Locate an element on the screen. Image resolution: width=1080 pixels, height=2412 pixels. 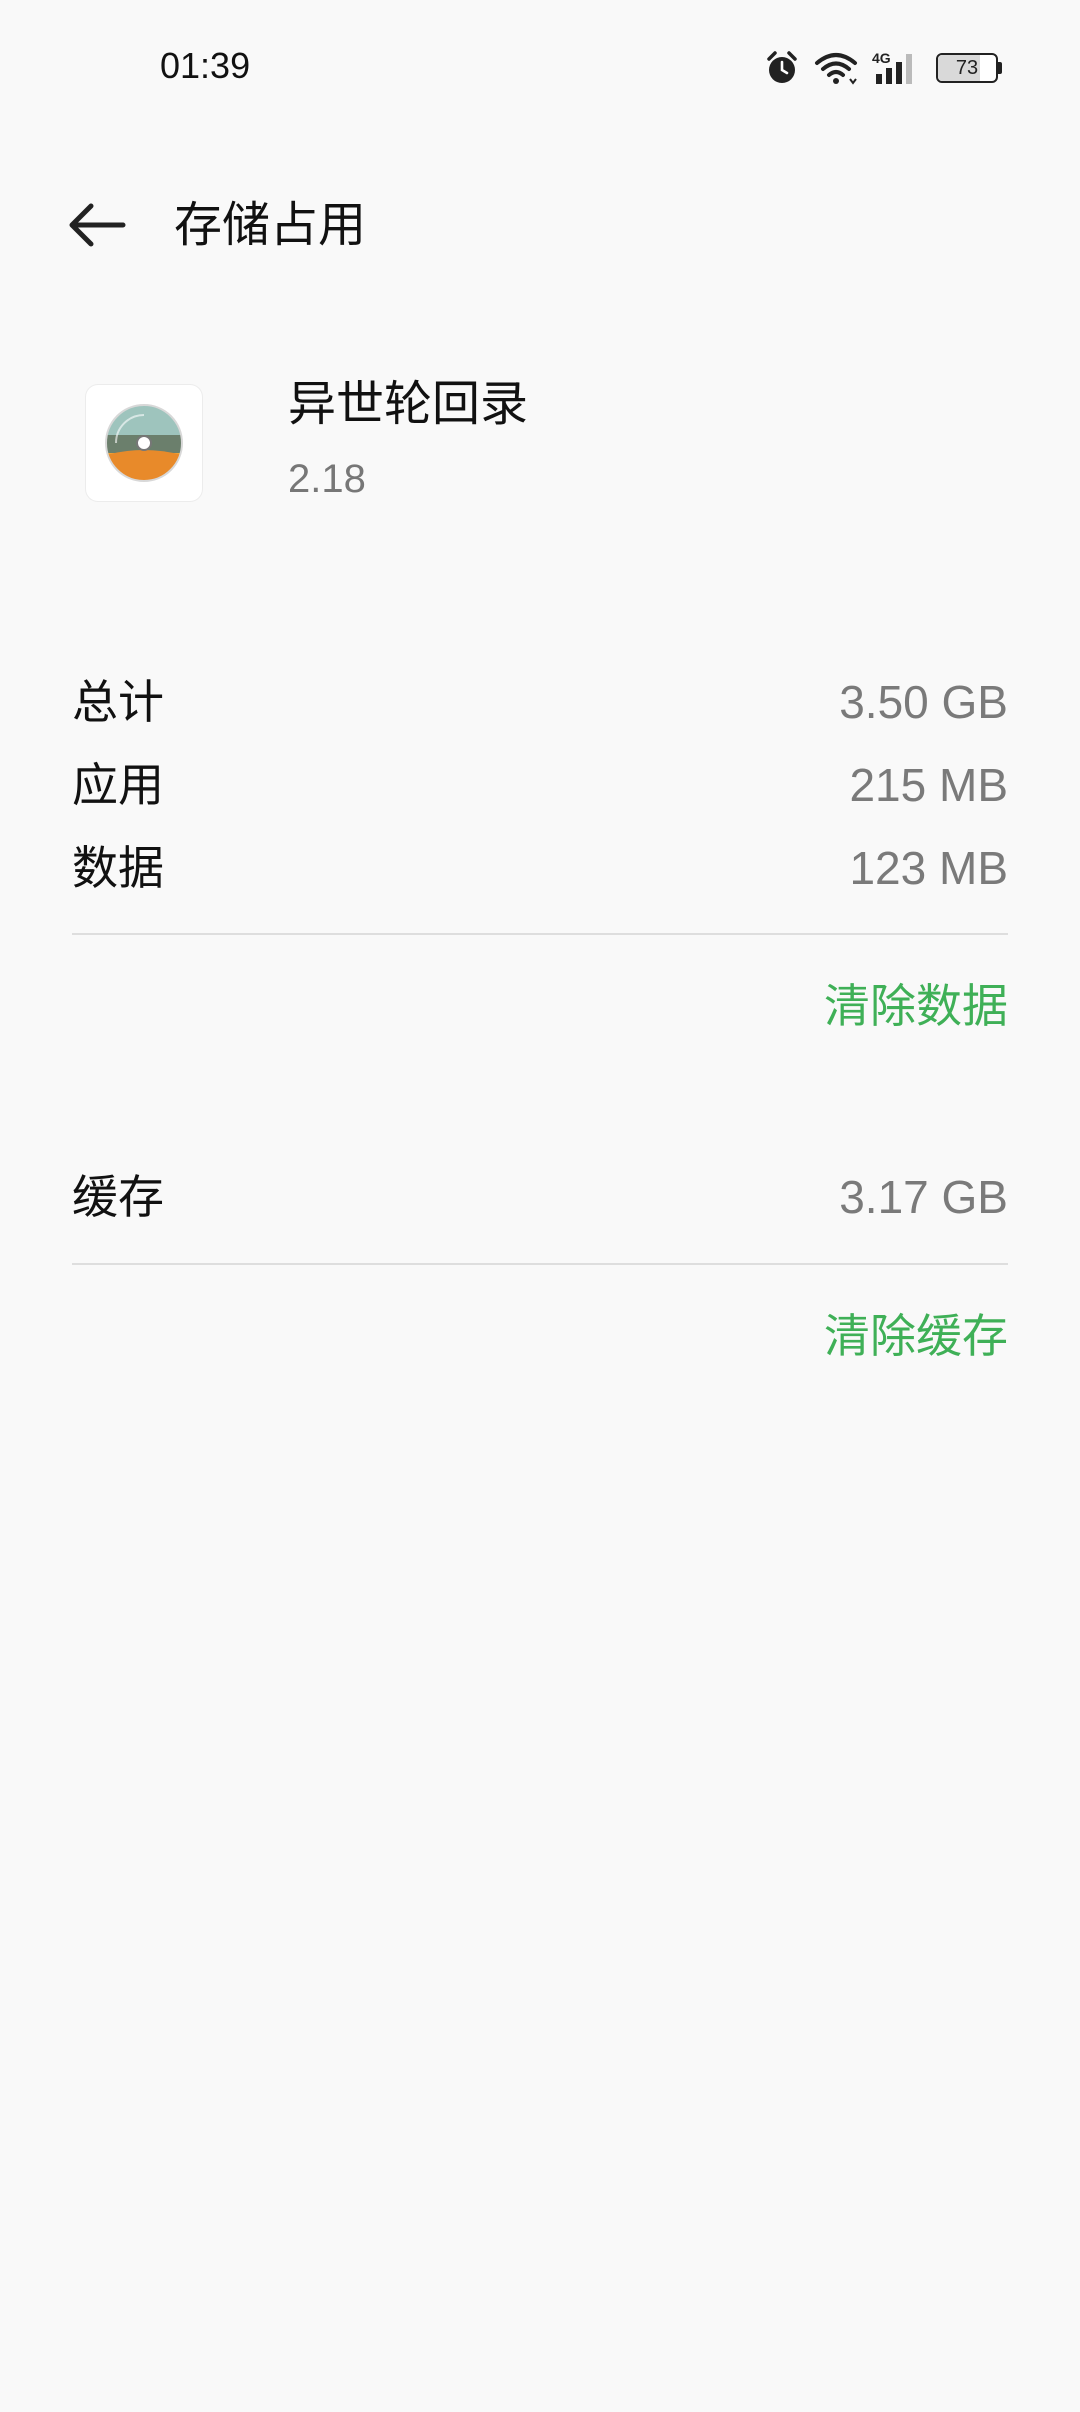
network-type-label: 4G is located at coordinates (881, 58).